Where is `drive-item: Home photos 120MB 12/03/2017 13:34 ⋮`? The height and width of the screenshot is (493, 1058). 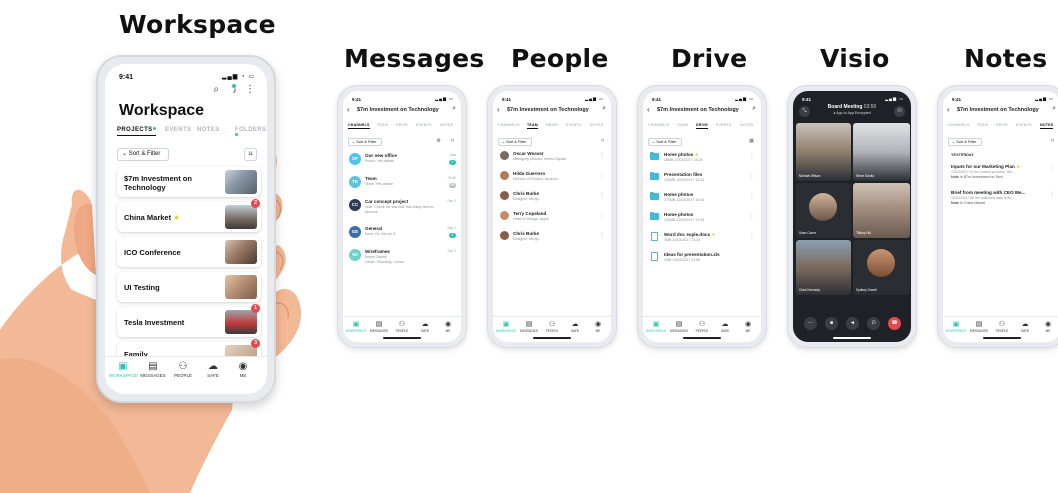
drive-item: Home photos 120MB 12/03/2017 13:34 ⋮ is located at coordinates (702, 221).